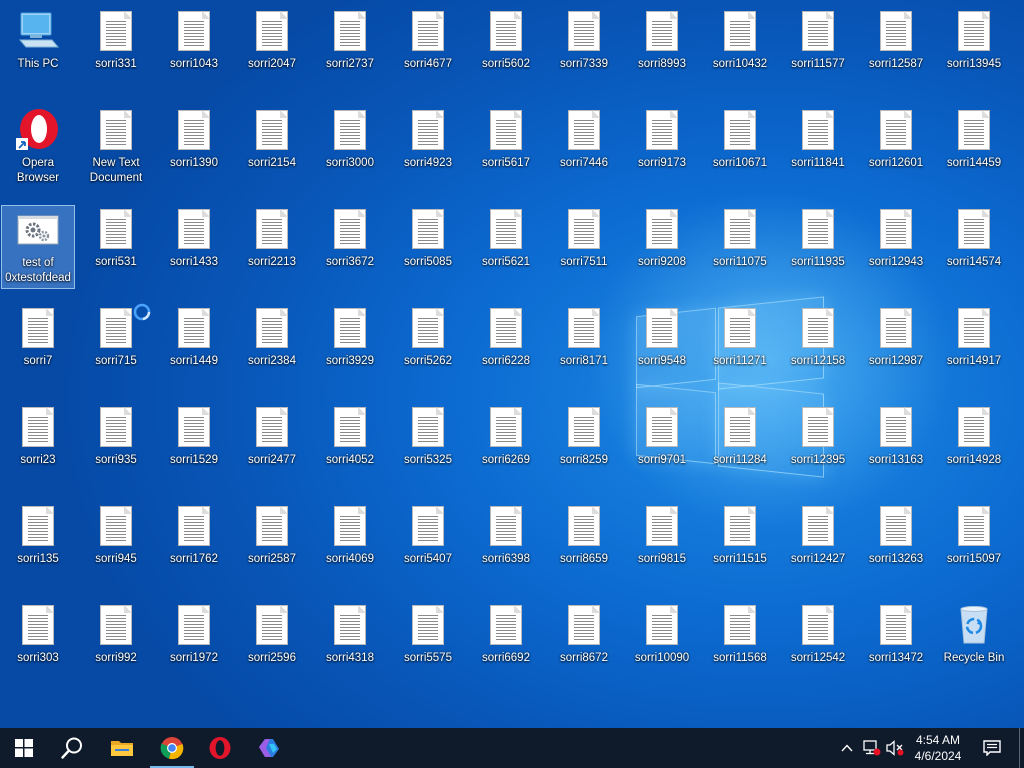  What do you see at coordinates (116, 643) in the screenshot?
I see `desktop-icon-sorri992: sorri992` at bounding box center [116, 643].